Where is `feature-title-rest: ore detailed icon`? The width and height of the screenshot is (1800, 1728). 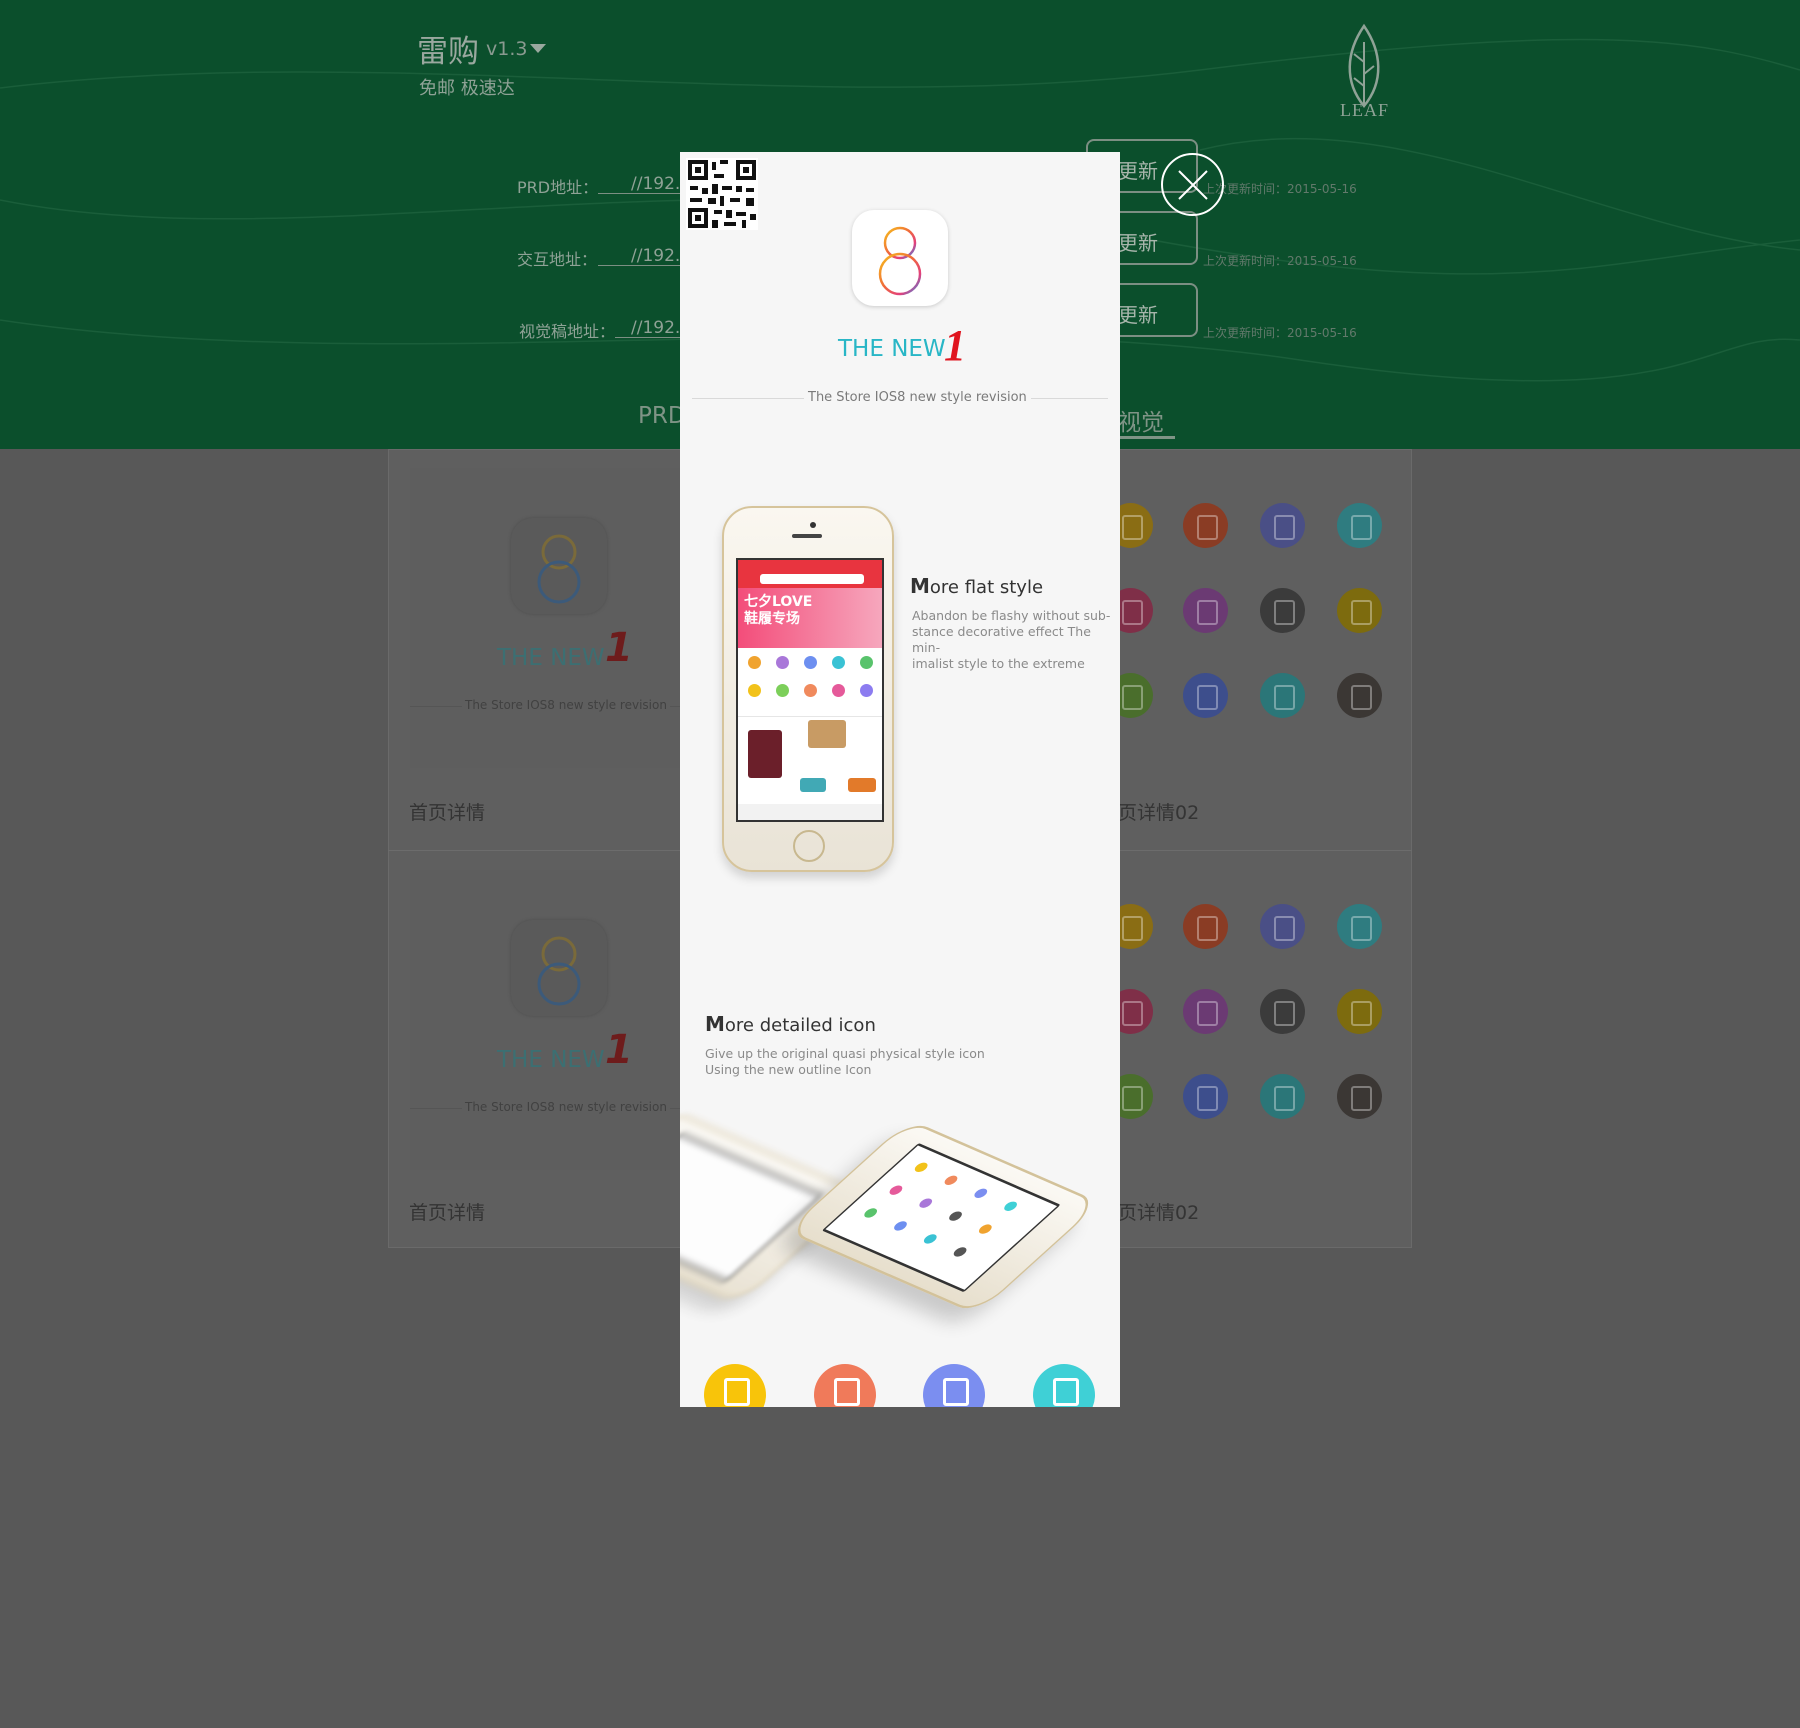 feature-title-rest: ore detailed icon is located at coordinates (800, 1025).